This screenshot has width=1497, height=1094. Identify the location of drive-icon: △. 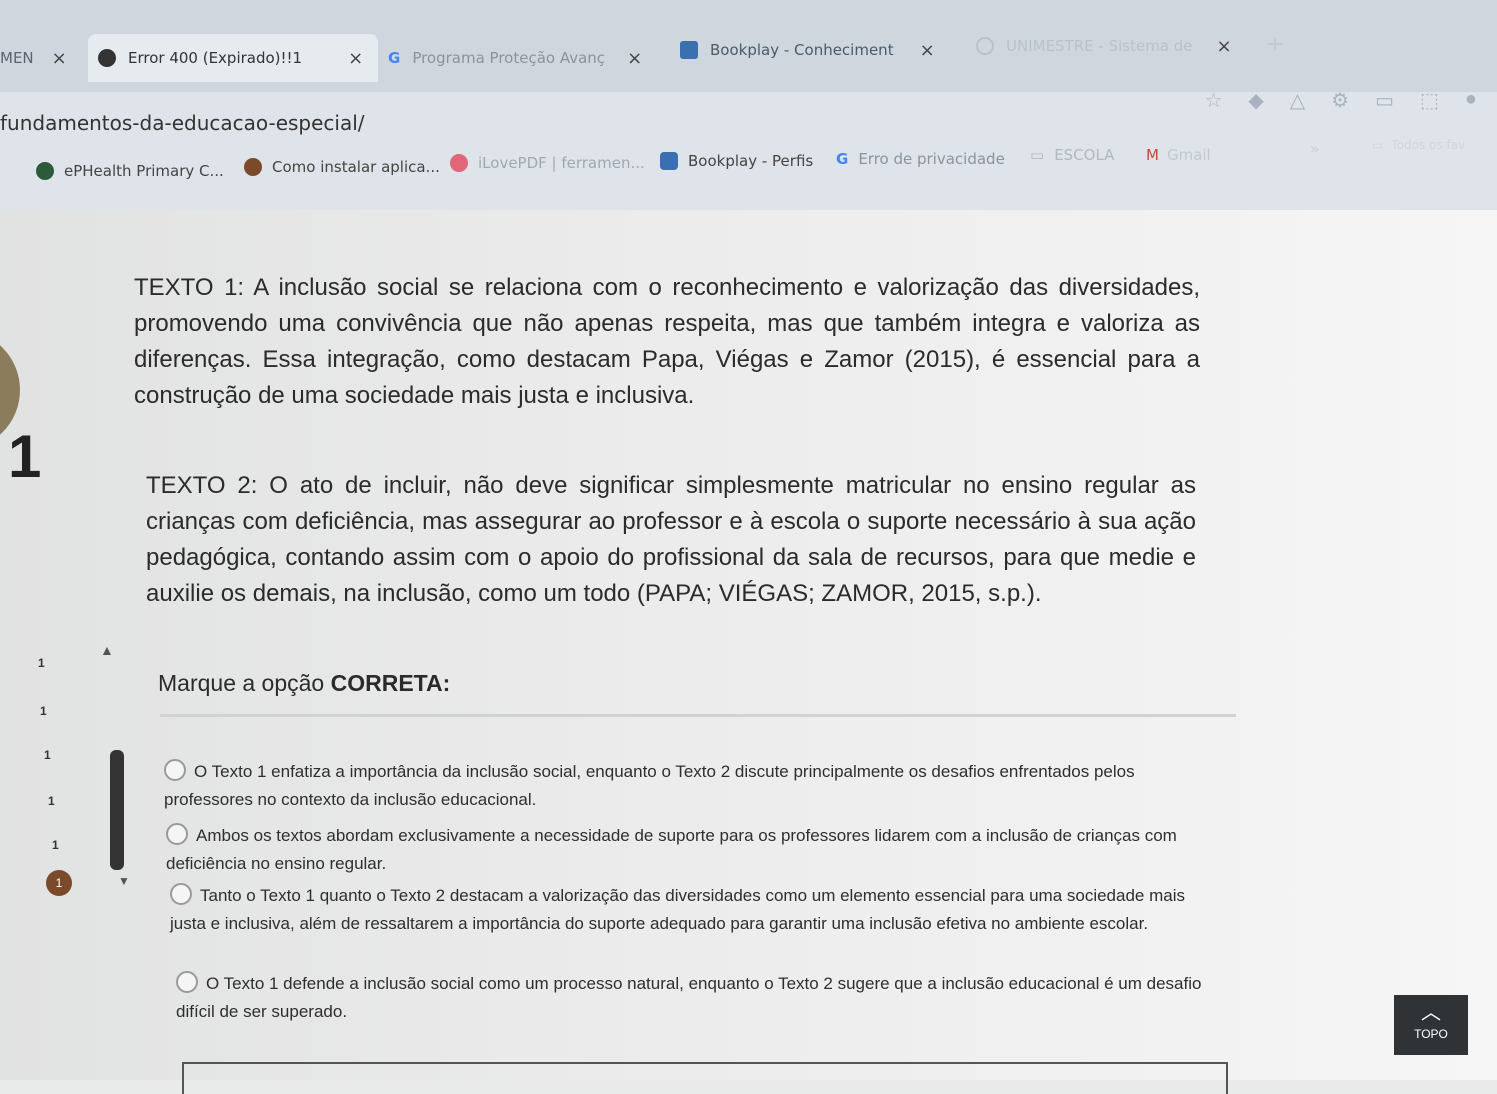
(1297, 100).